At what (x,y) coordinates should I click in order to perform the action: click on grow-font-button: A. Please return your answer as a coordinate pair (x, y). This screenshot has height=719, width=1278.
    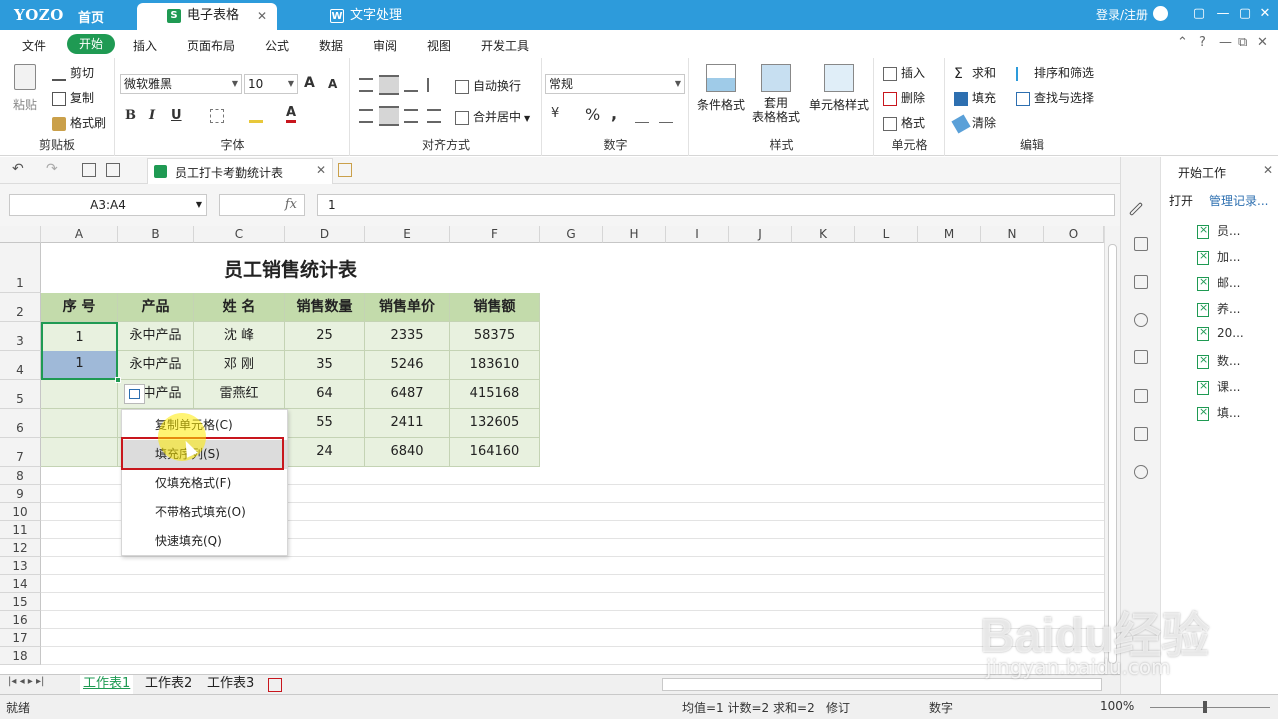
    Looking at the image, I should click on (309, 83).